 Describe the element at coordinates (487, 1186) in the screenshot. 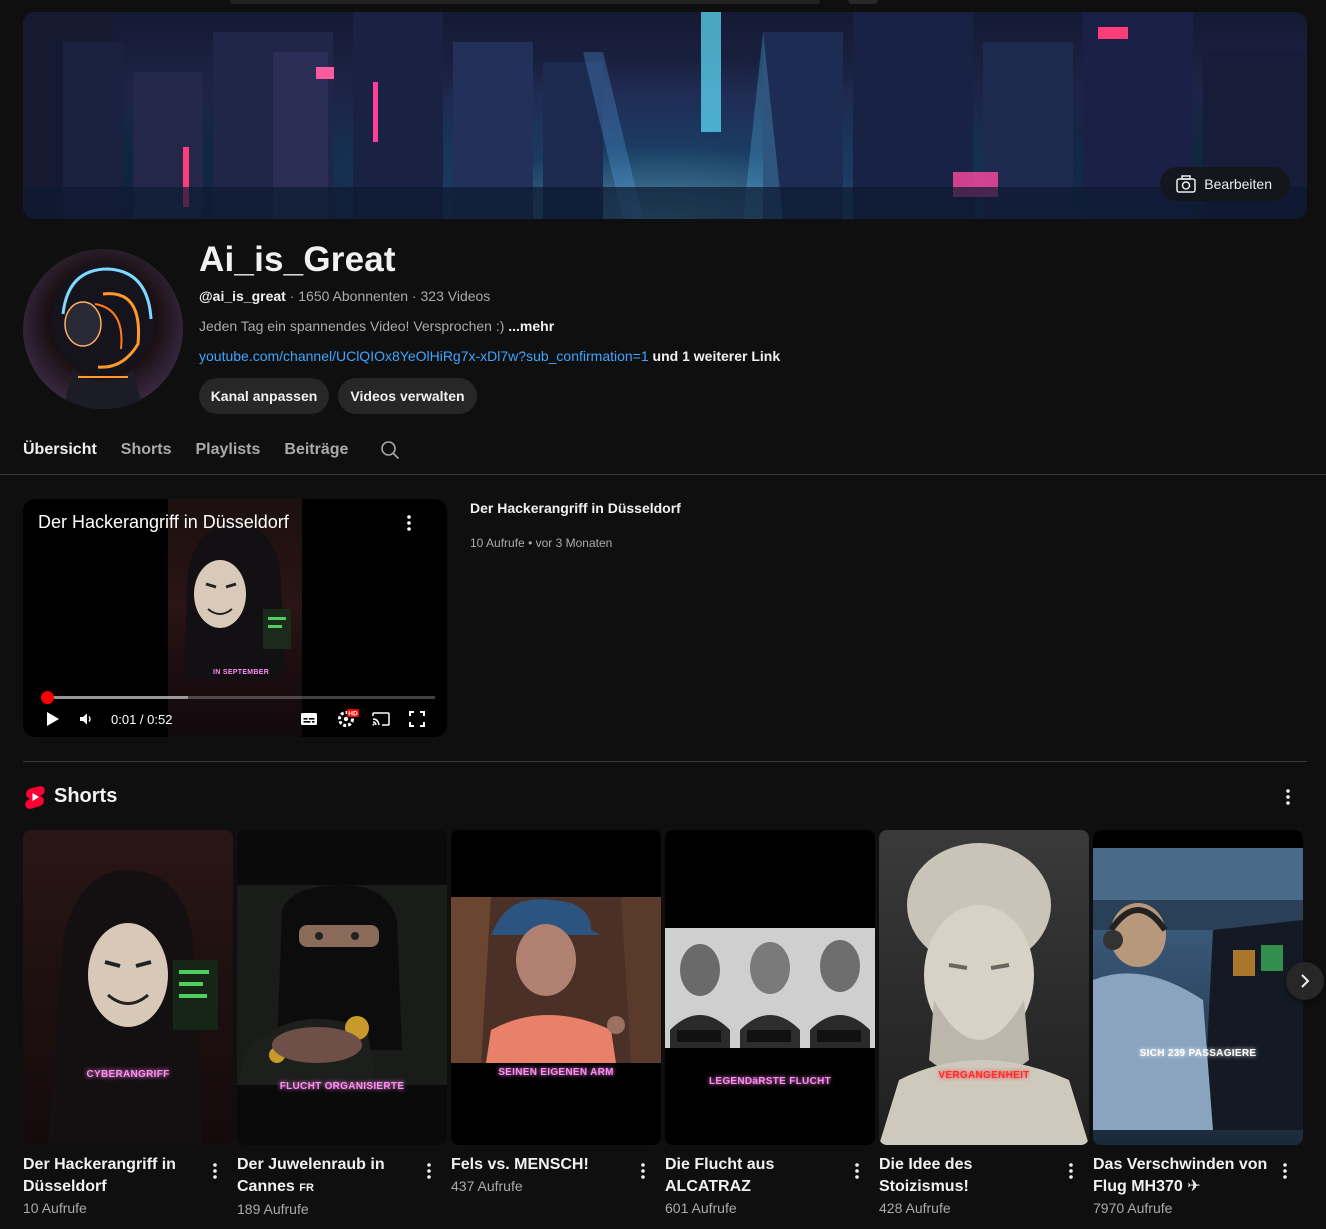

I see `short-views: 437 Aufrufe` at that location.